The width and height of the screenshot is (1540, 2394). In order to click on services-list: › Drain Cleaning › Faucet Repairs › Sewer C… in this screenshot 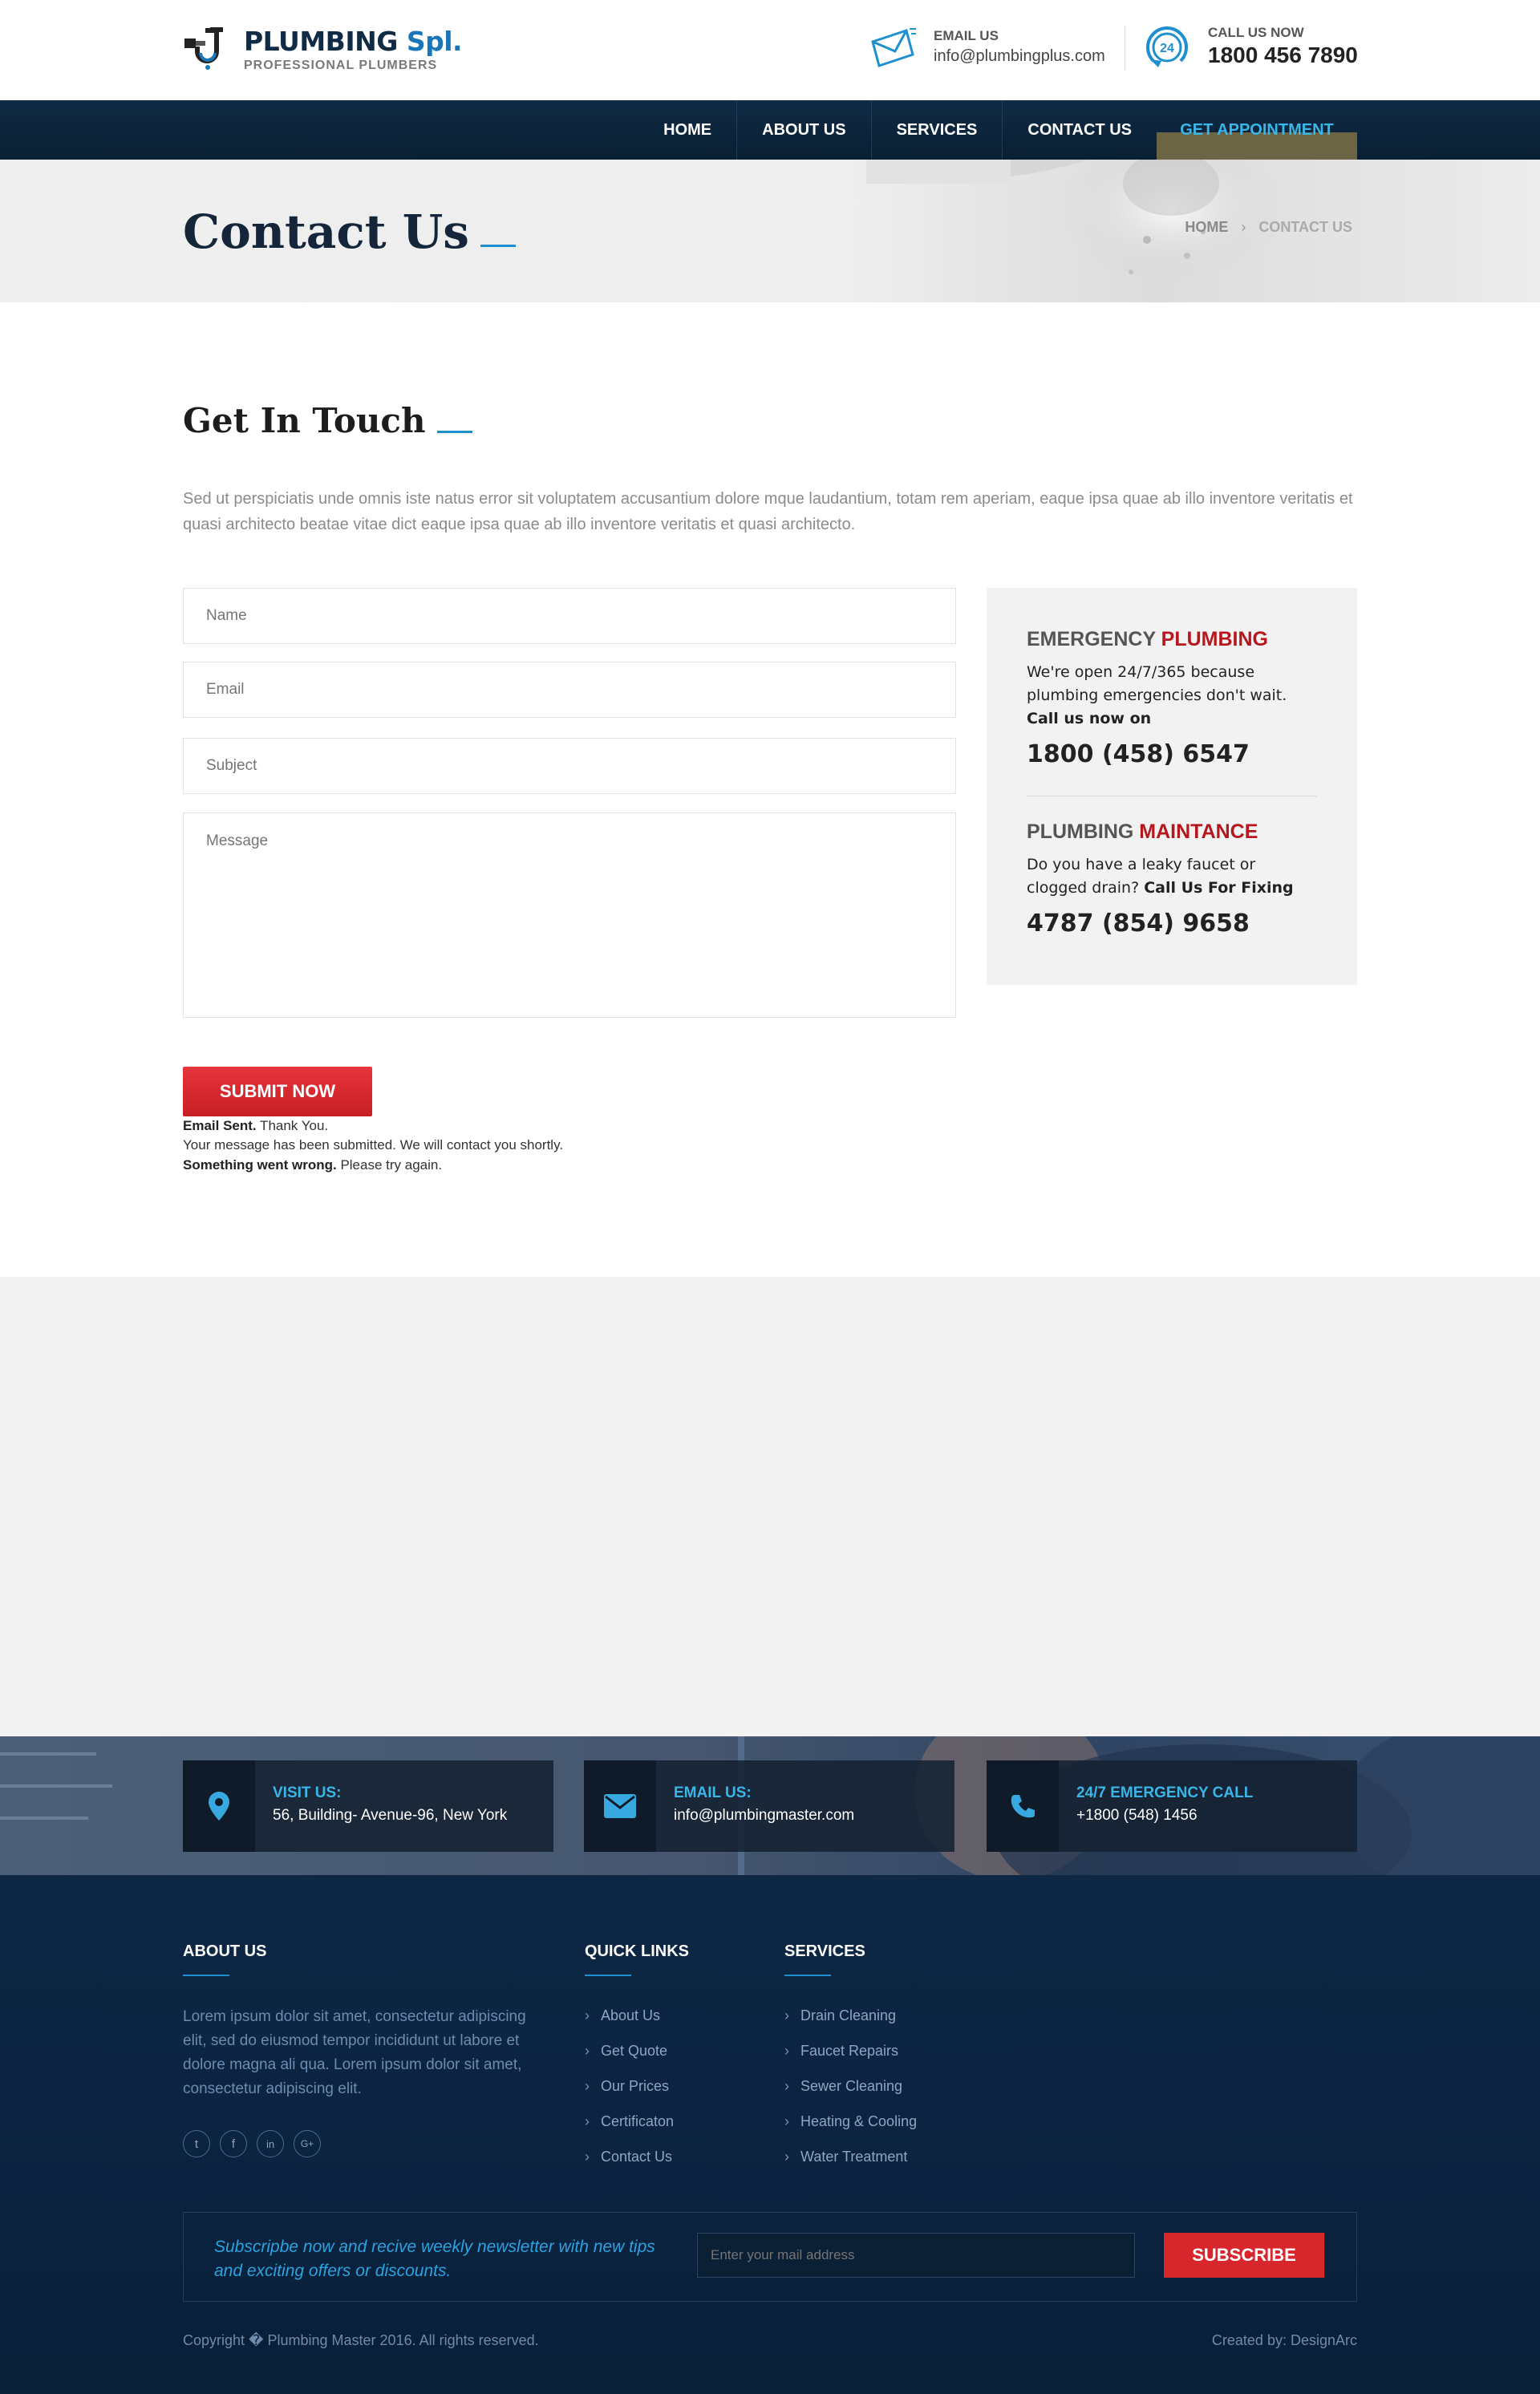, I will do `click(850, 2091)`.